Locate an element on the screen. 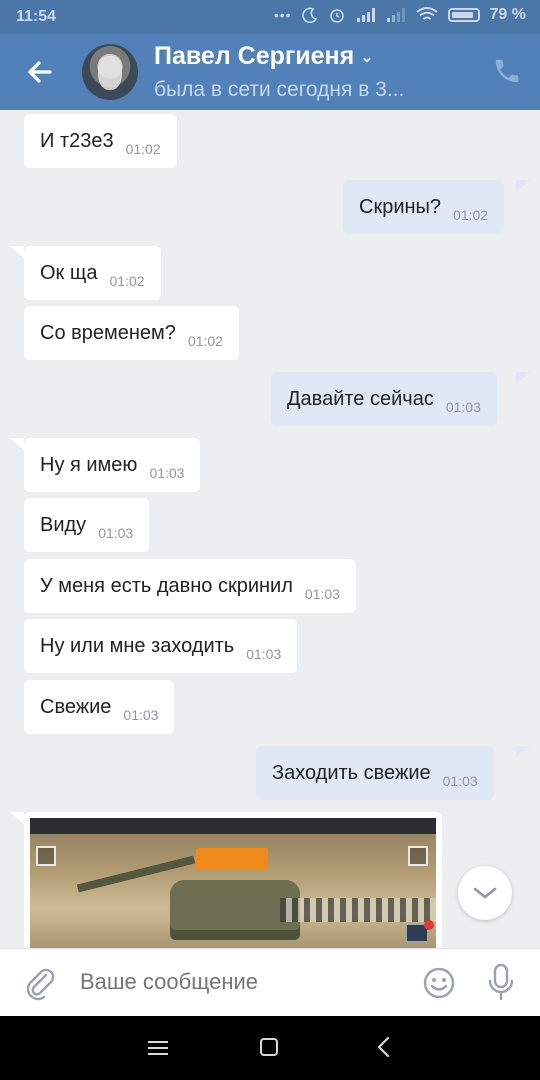 The image size is (540, 1080). message-incoming: Ну или мне заходить 01:03 is located at coordinates (161, 646).